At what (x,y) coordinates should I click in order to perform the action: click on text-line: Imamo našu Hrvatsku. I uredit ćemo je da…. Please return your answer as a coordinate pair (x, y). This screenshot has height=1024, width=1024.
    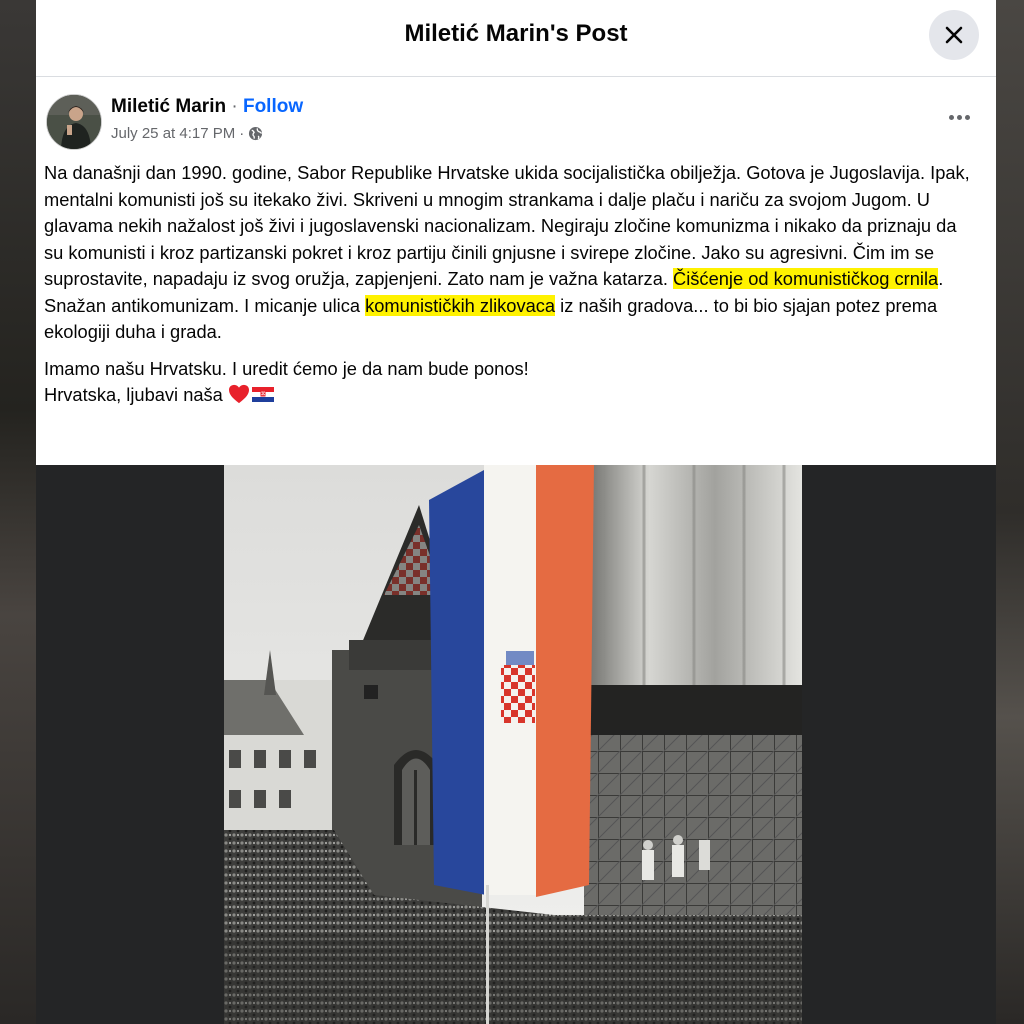
    Looking at the image, I should click on (286, 368).